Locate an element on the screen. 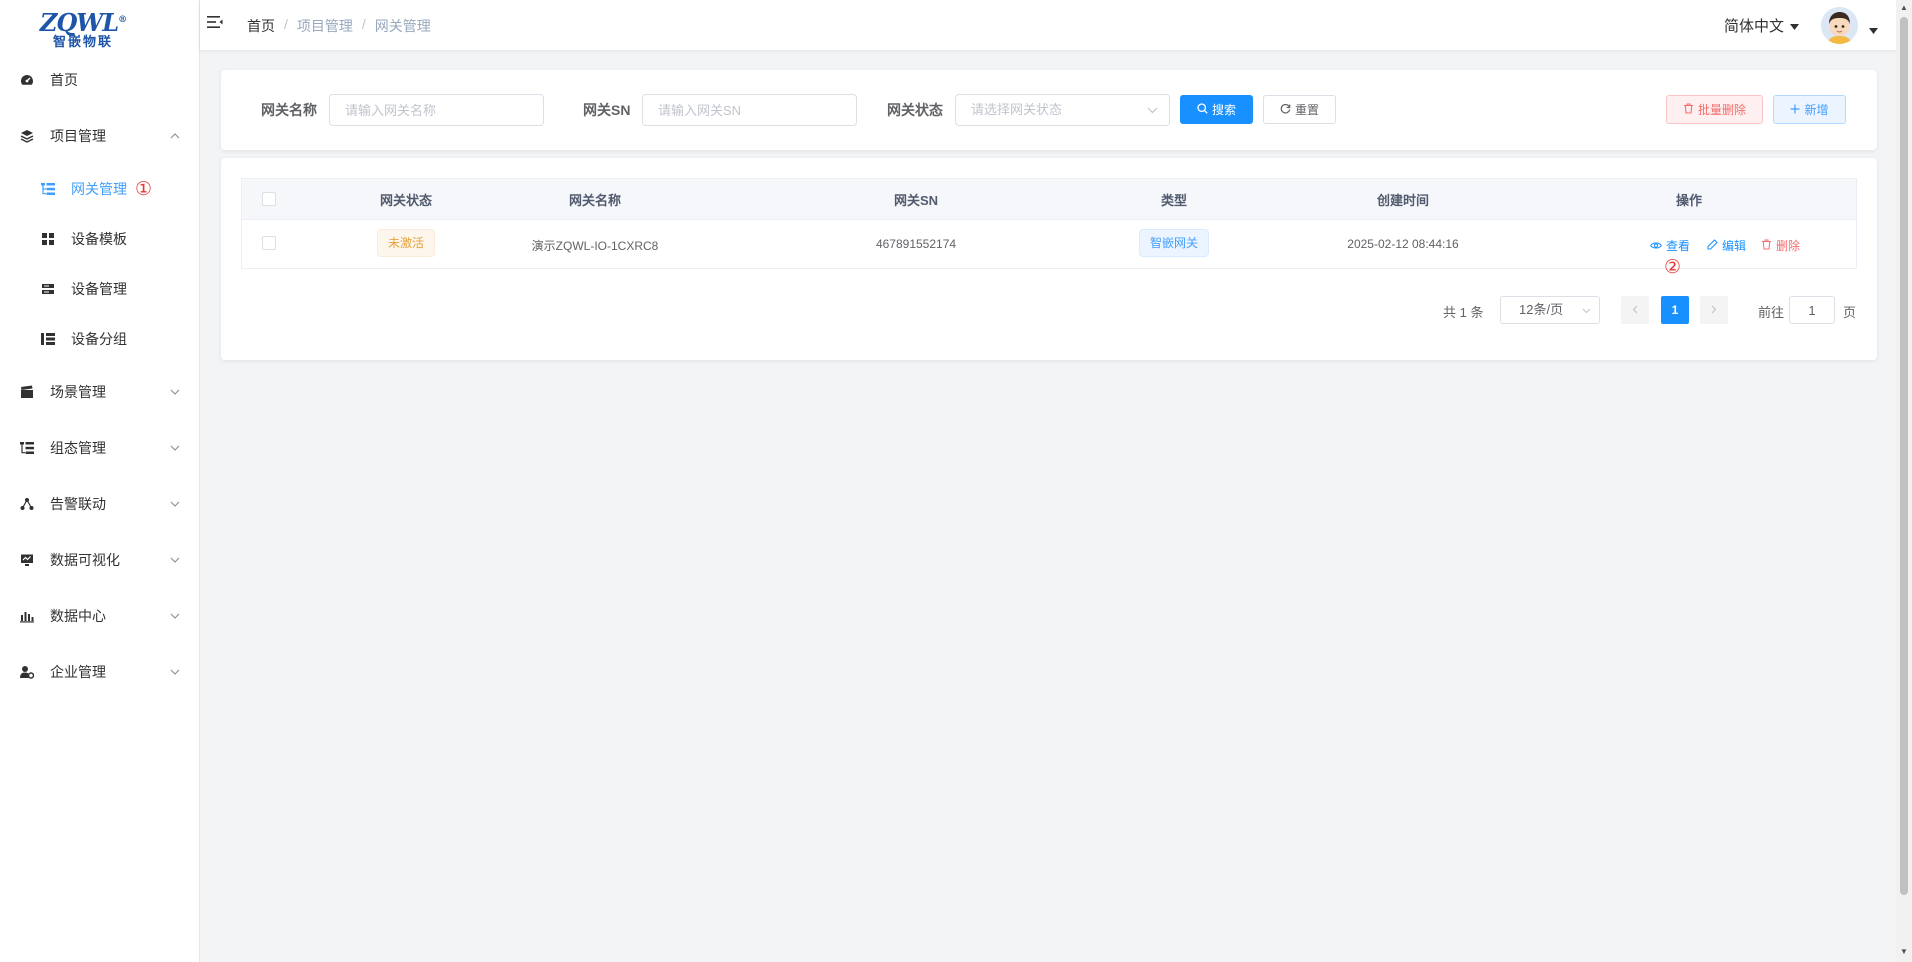  sidebar-item-gateway: 网关管理 ① is located at coordinates (100, 189).